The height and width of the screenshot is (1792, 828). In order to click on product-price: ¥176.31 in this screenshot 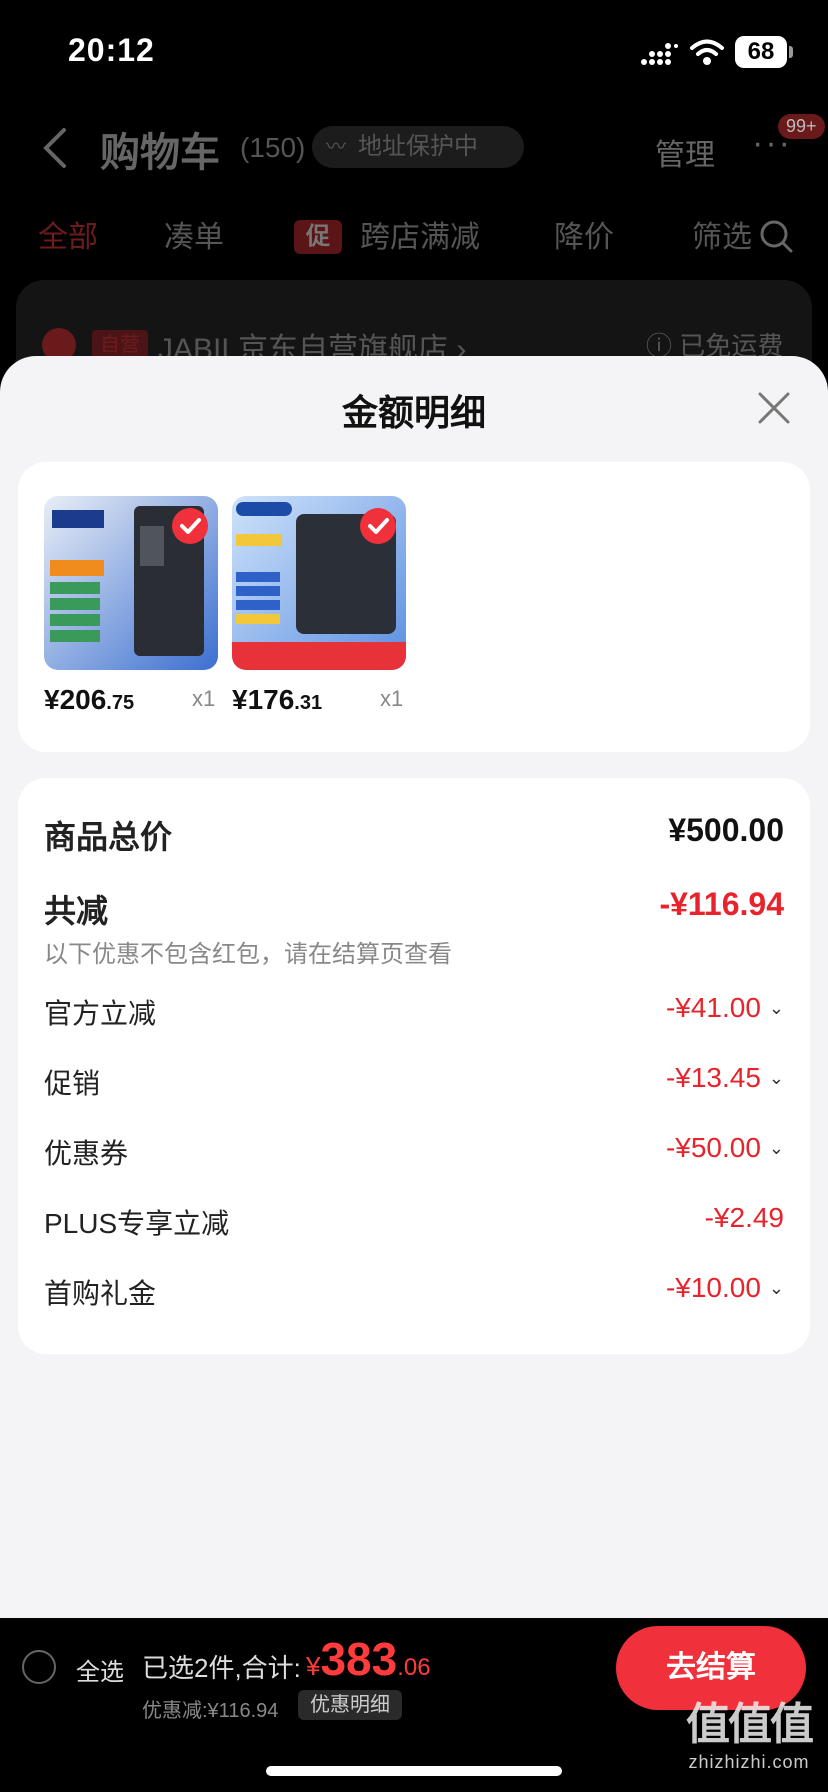, I will do `click(277, 699)`.